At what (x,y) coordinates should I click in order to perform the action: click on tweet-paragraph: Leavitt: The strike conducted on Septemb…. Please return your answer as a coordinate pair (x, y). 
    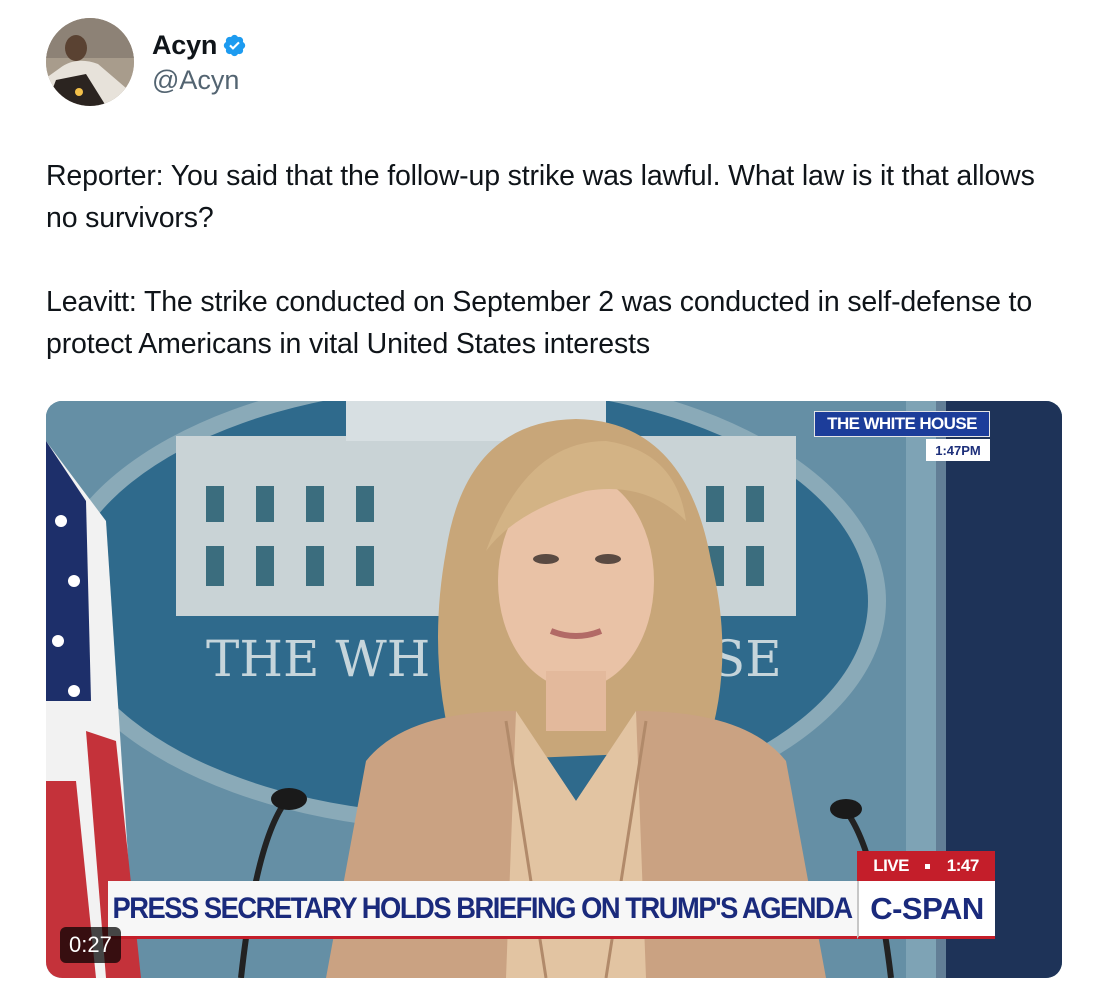
    Looking at the image, I should click on (543, 323).